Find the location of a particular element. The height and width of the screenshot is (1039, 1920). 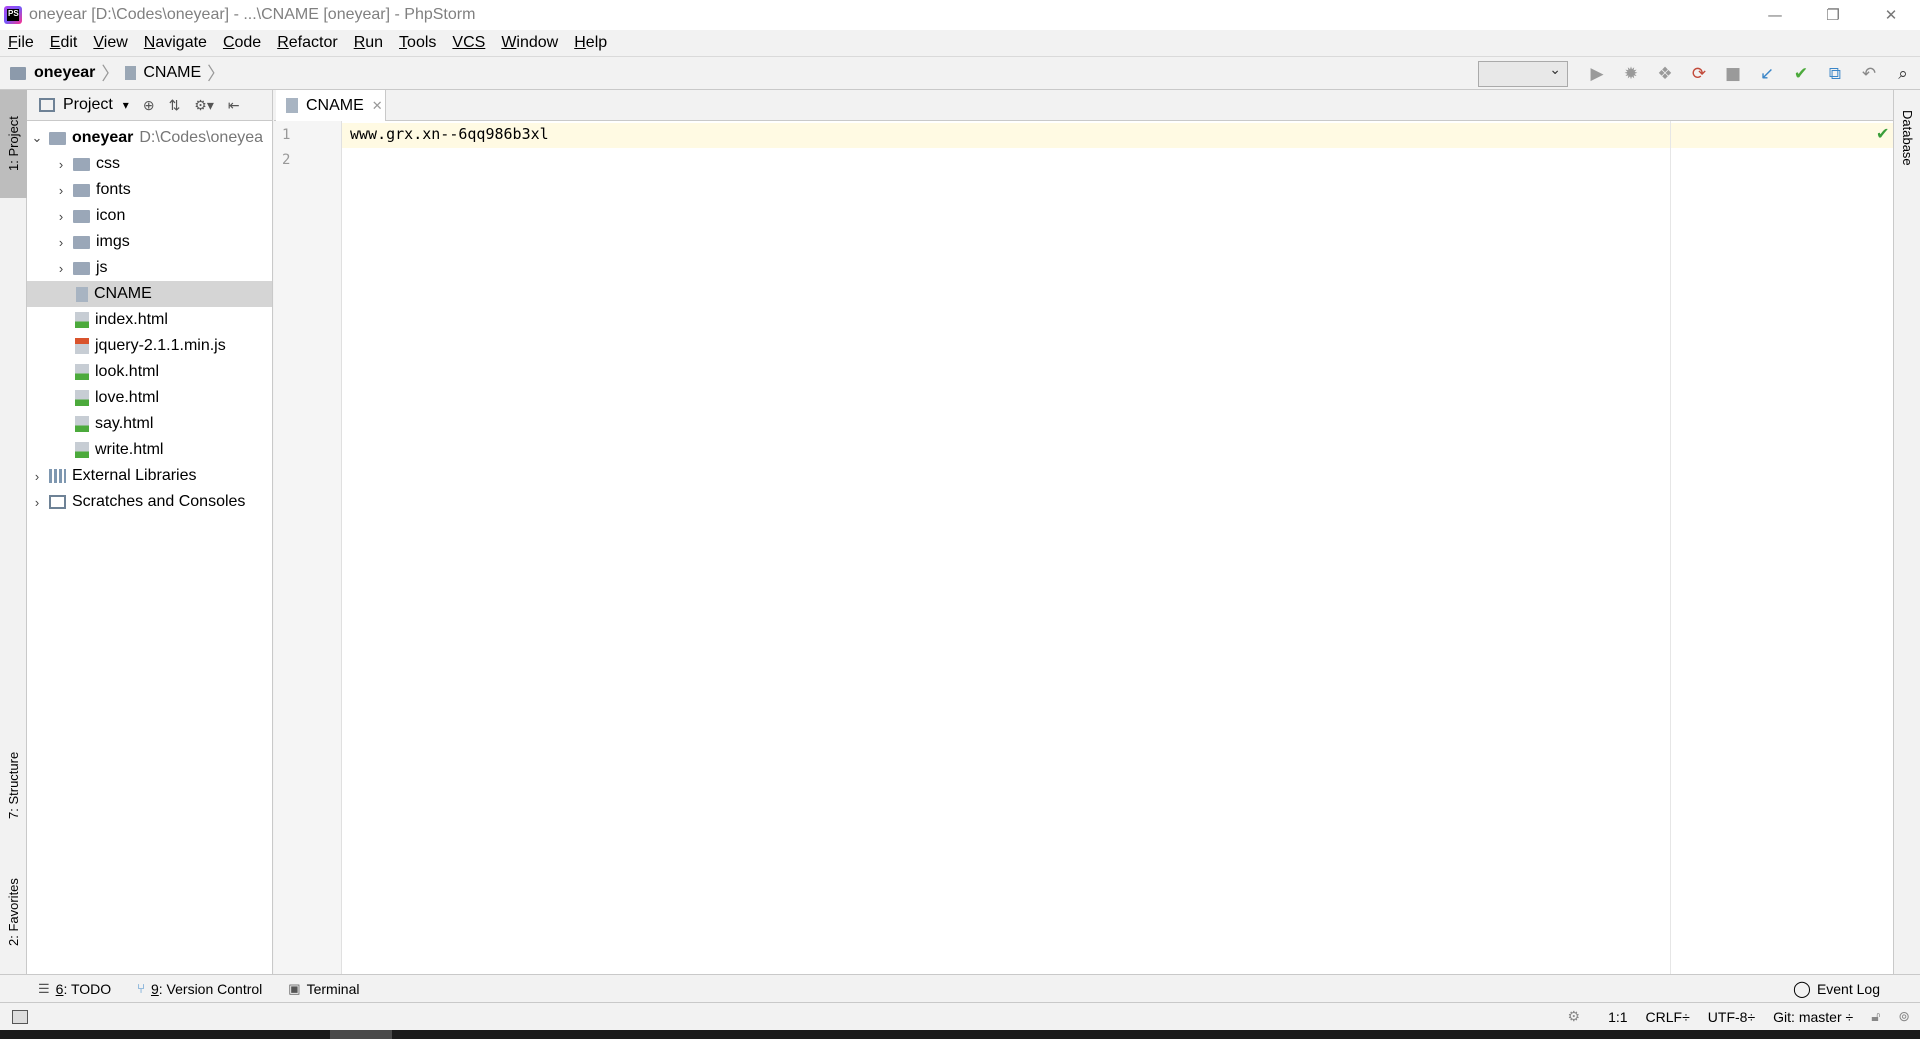

menu-code-mnemonic: C is located at coordinates (228, 42).